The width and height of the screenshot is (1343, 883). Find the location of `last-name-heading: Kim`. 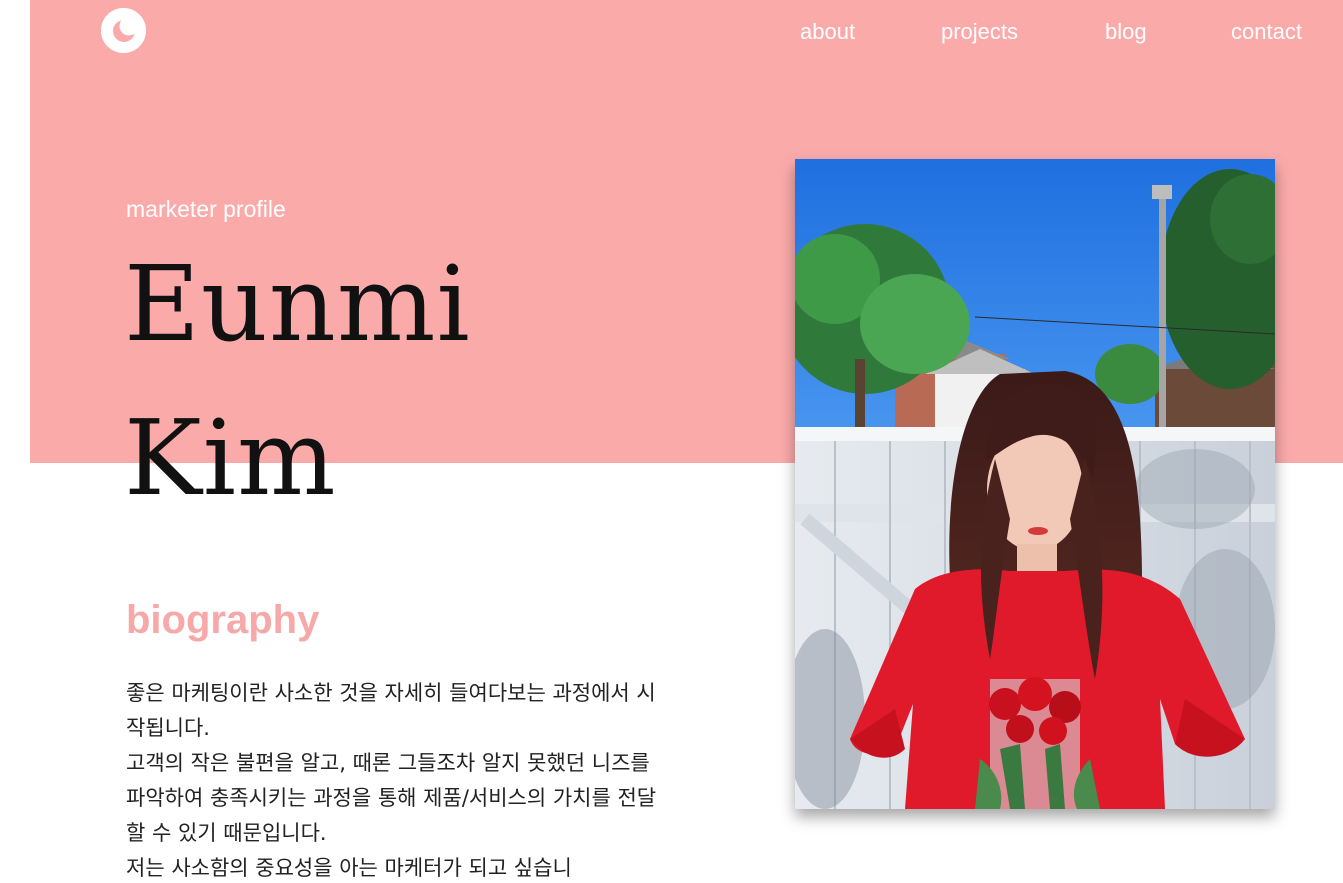

last-name-heading: Kim is located at coordinates (230, 458).